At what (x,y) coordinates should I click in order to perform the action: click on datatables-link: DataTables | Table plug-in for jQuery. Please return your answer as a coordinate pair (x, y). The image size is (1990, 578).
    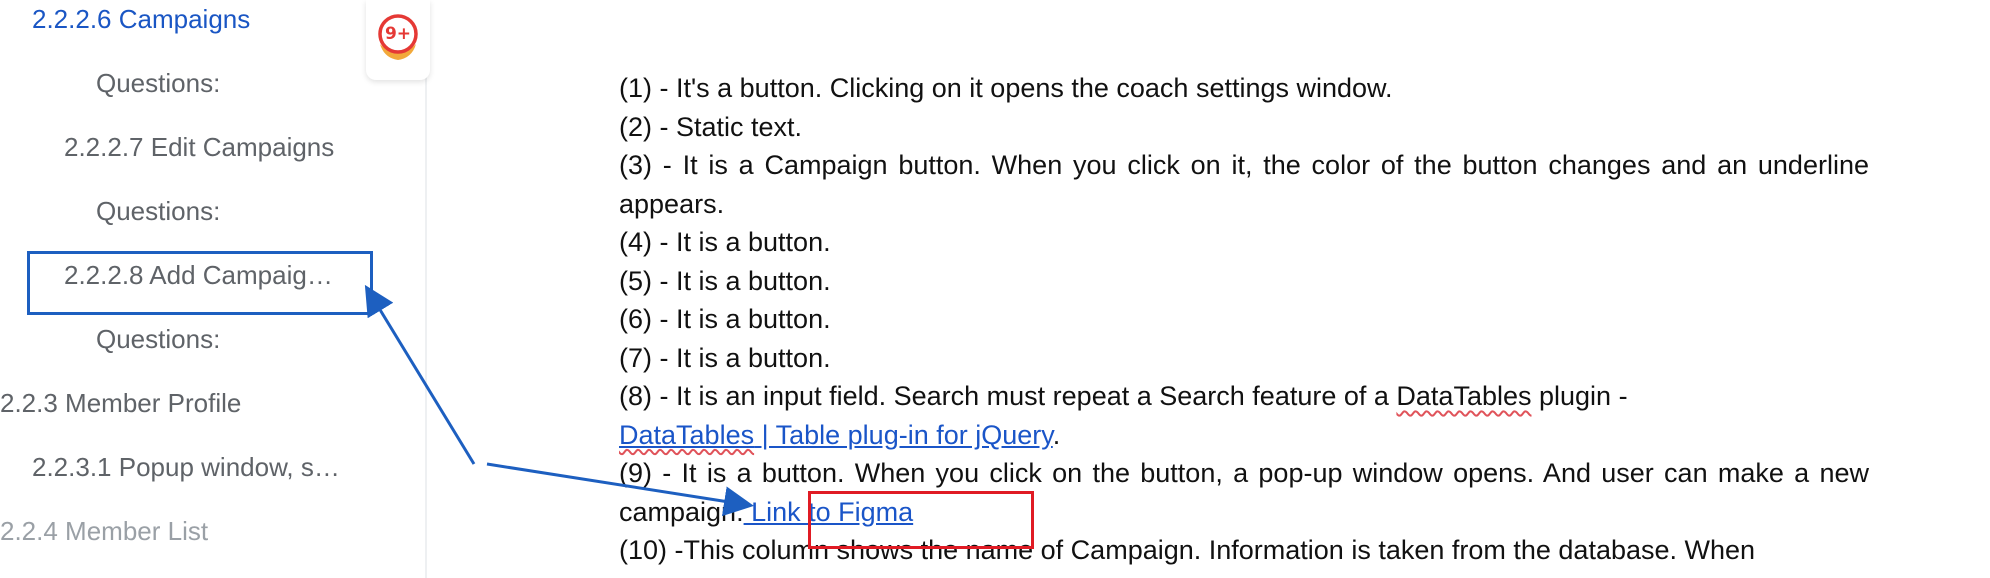
    Looking at the image, I should click on (836, 435).